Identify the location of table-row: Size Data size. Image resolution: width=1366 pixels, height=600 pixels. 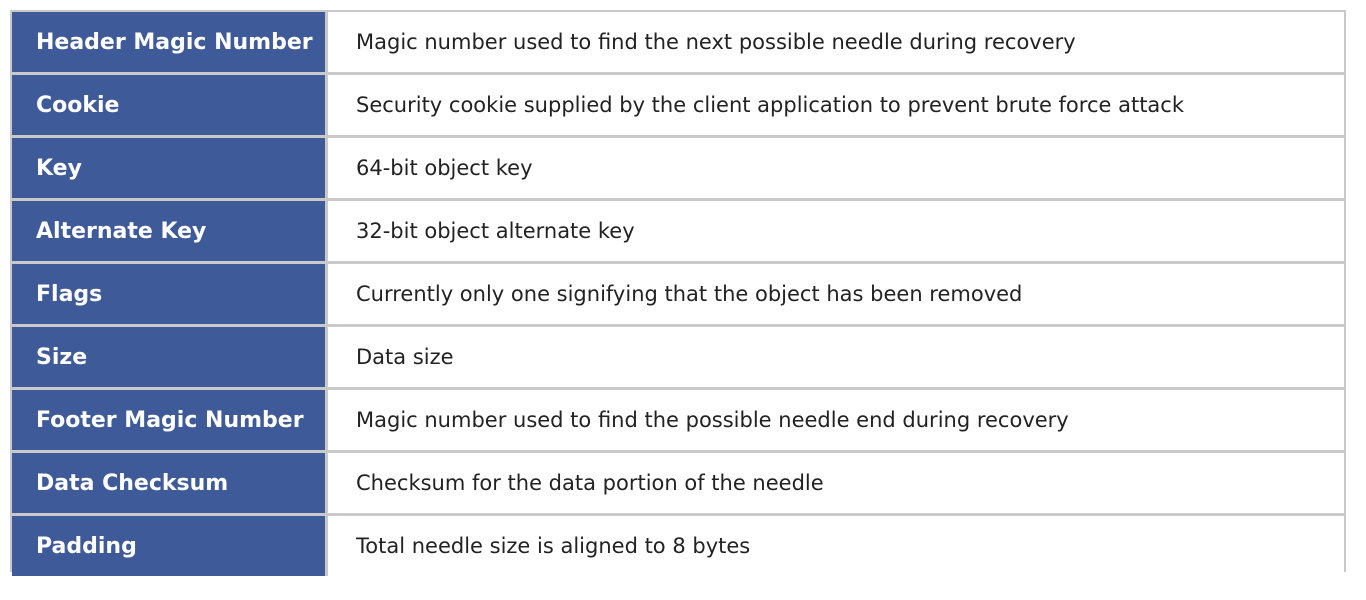
(678, 357).